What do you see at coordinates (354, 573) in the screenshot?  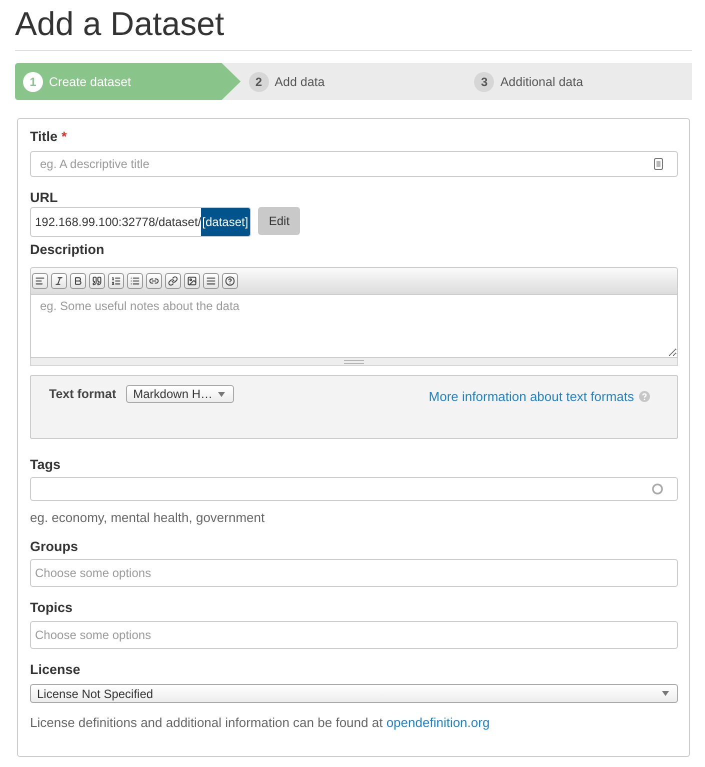 I see `groups-field: Choose some options` at bounding box center [354, 573].